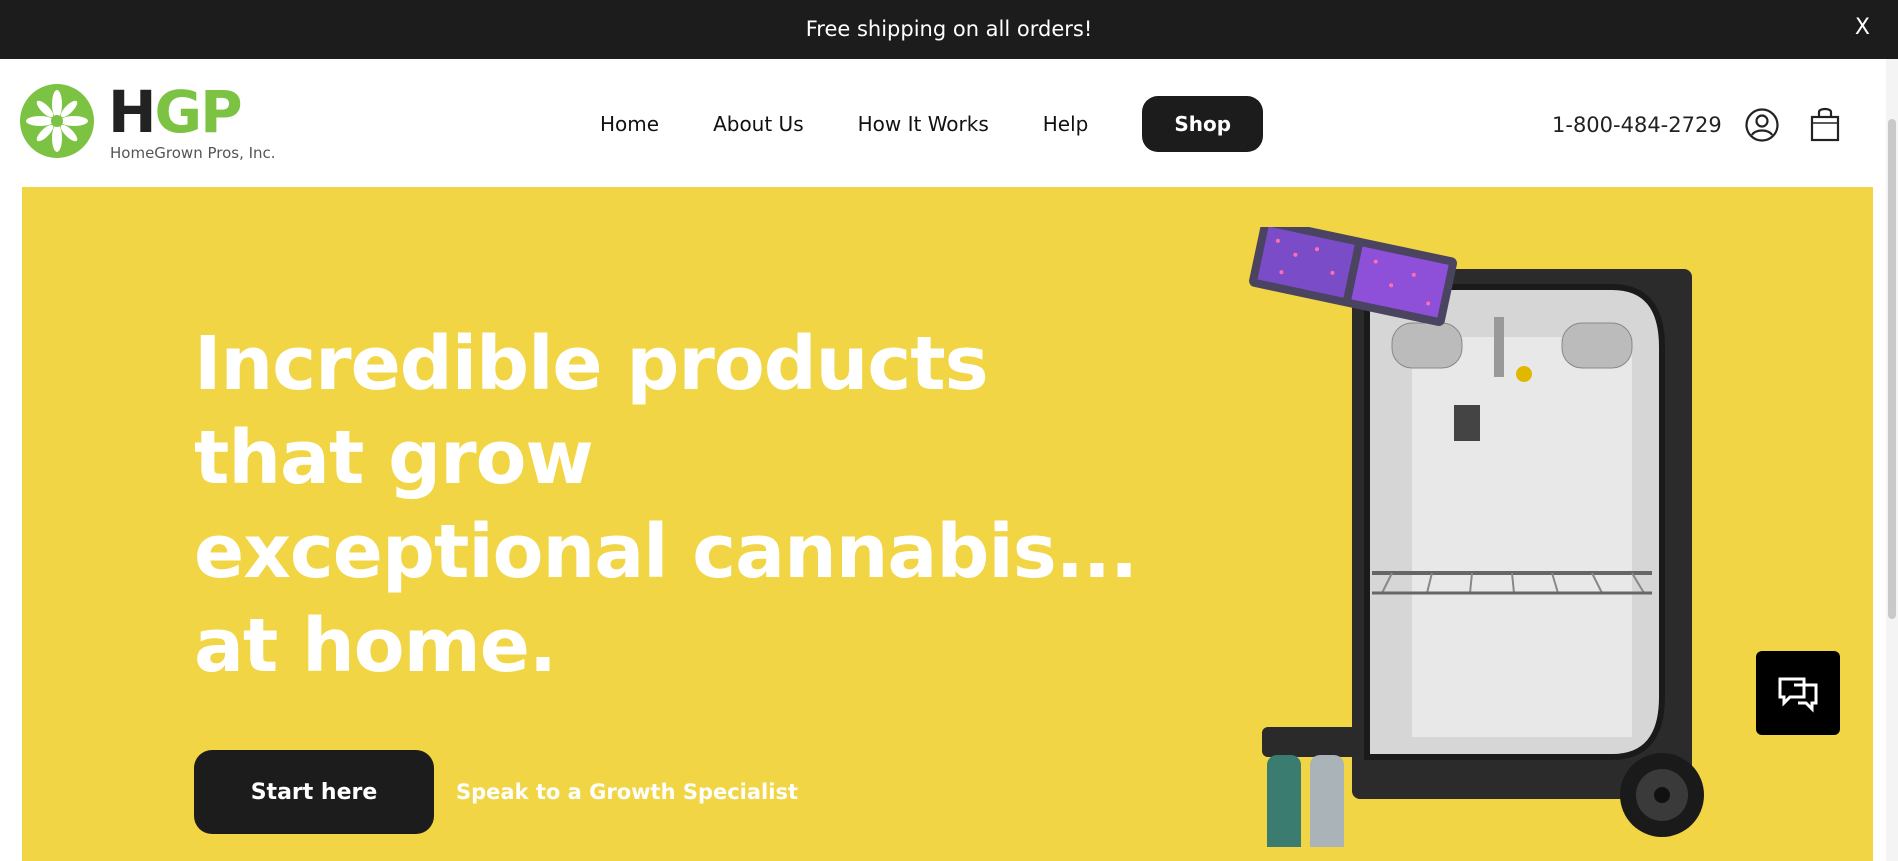  I want to click on nav-about-us: About Us, so click(758, 124).